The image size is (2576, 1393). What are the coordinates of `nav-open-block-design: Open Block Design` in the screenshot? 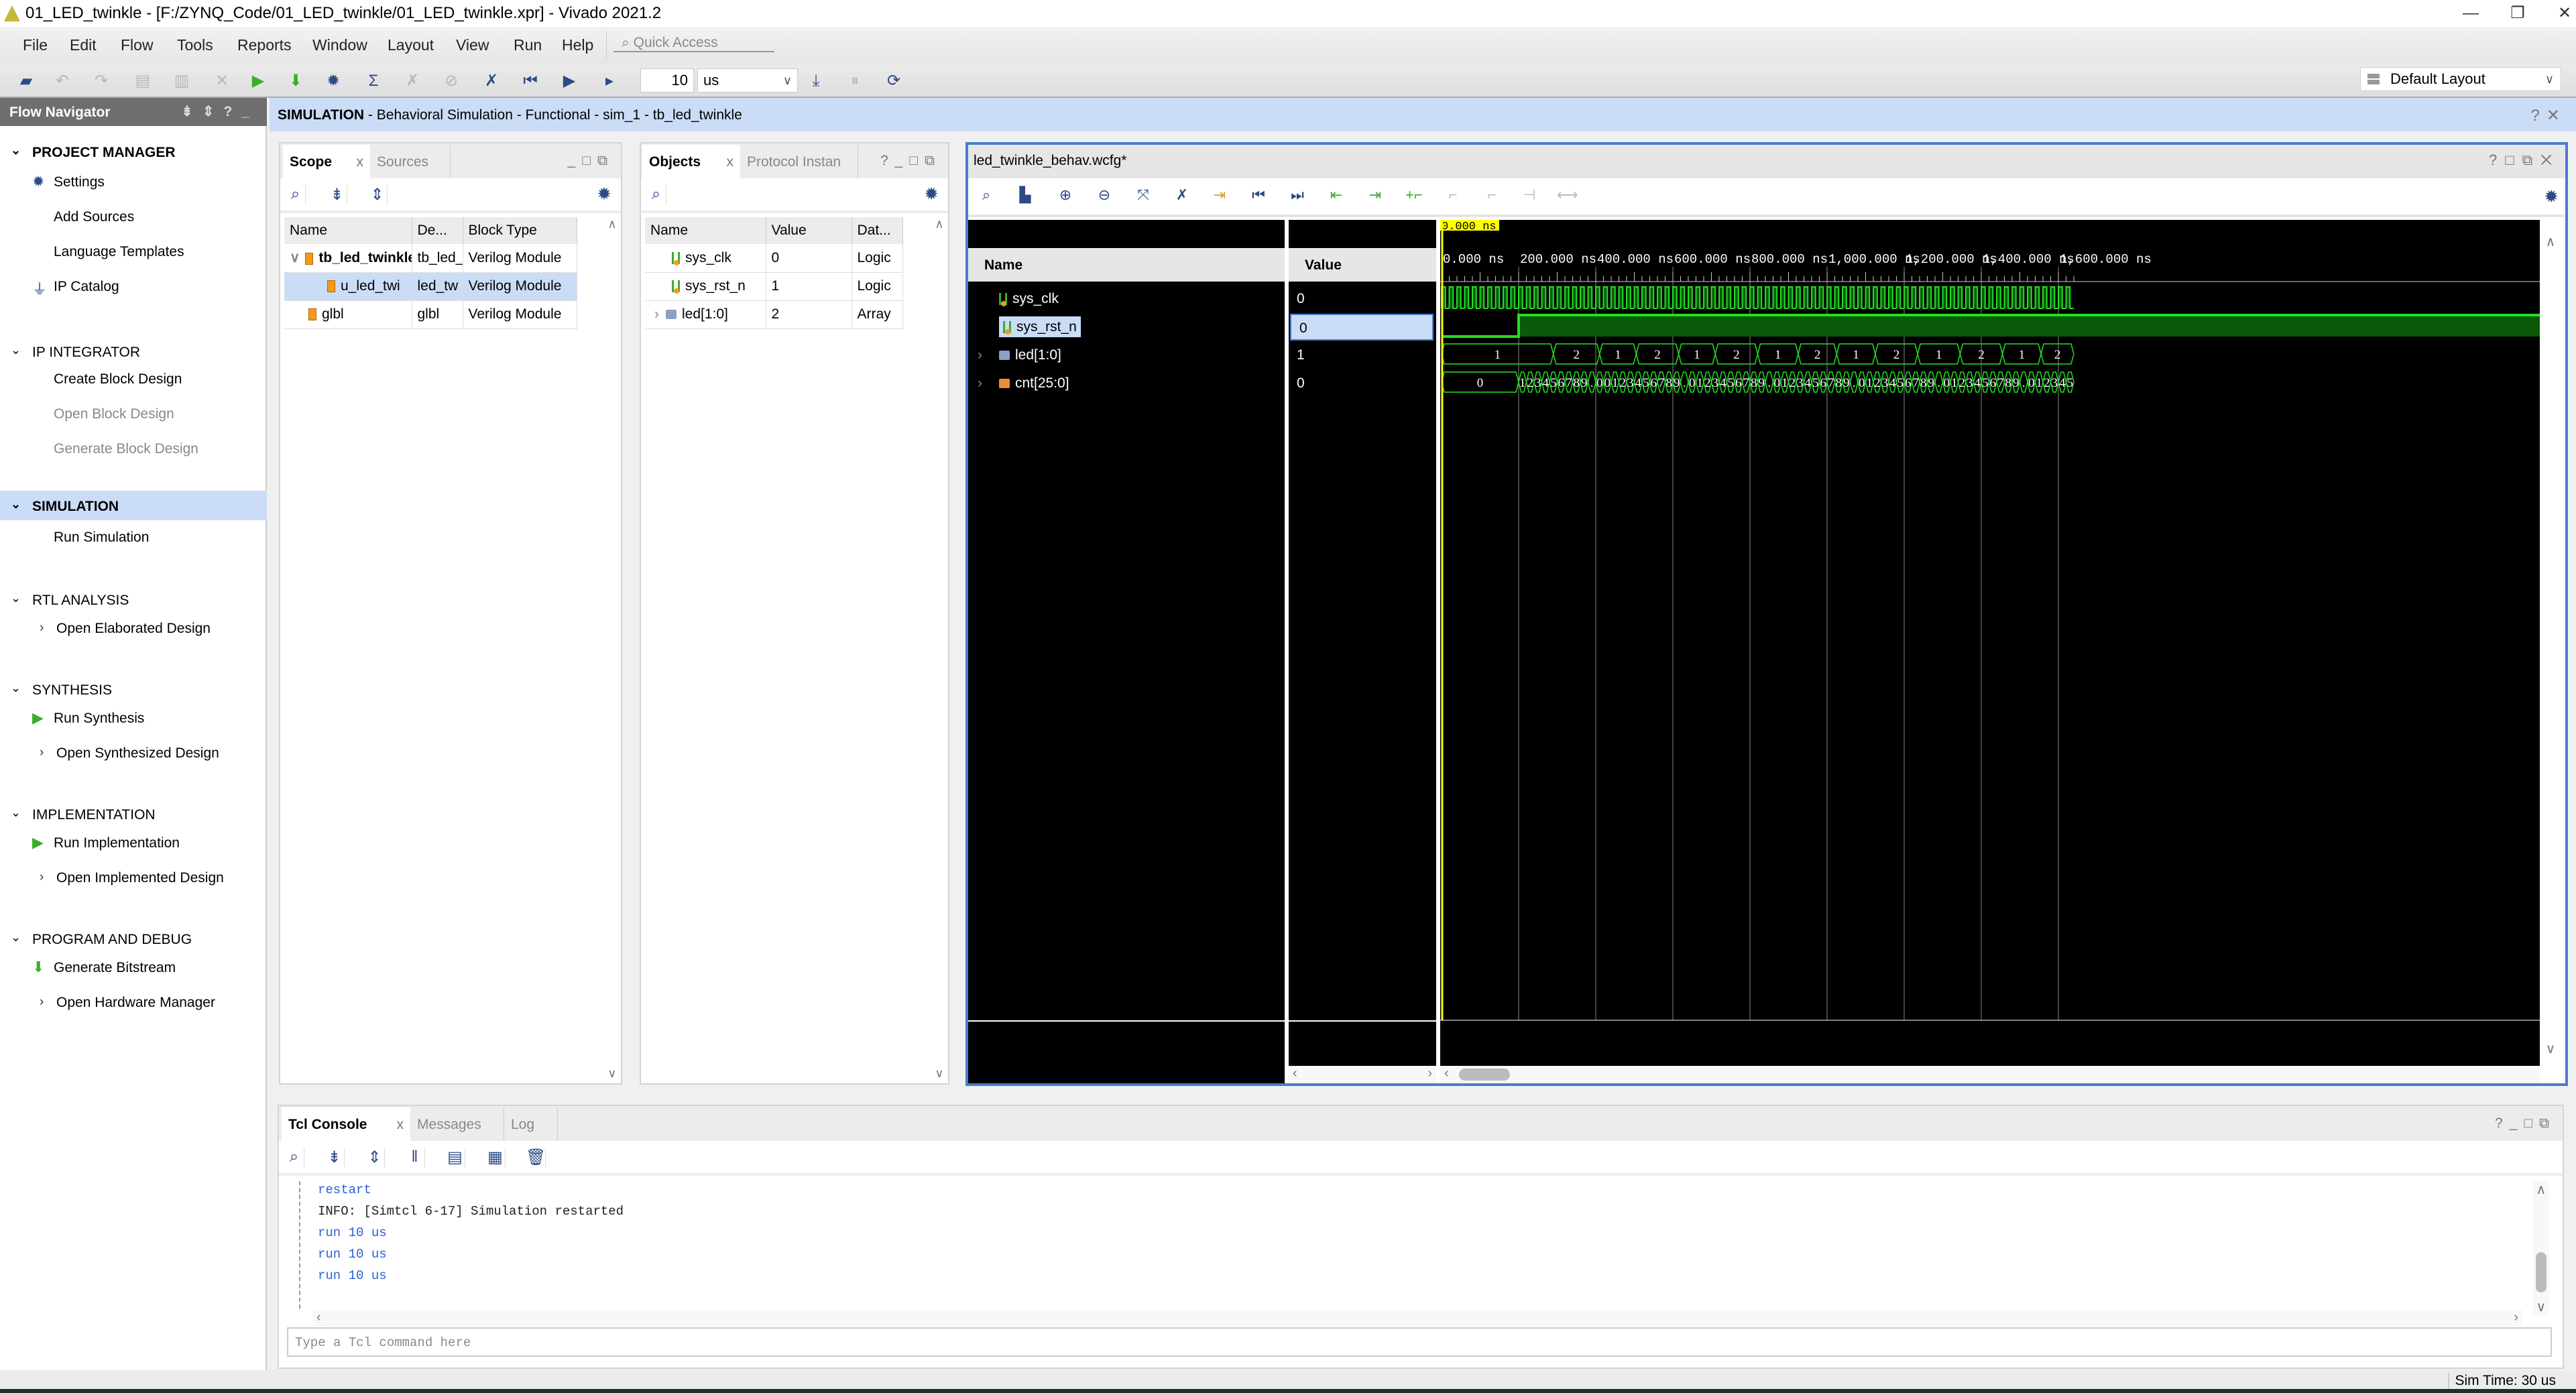 It's located at (114, 414).